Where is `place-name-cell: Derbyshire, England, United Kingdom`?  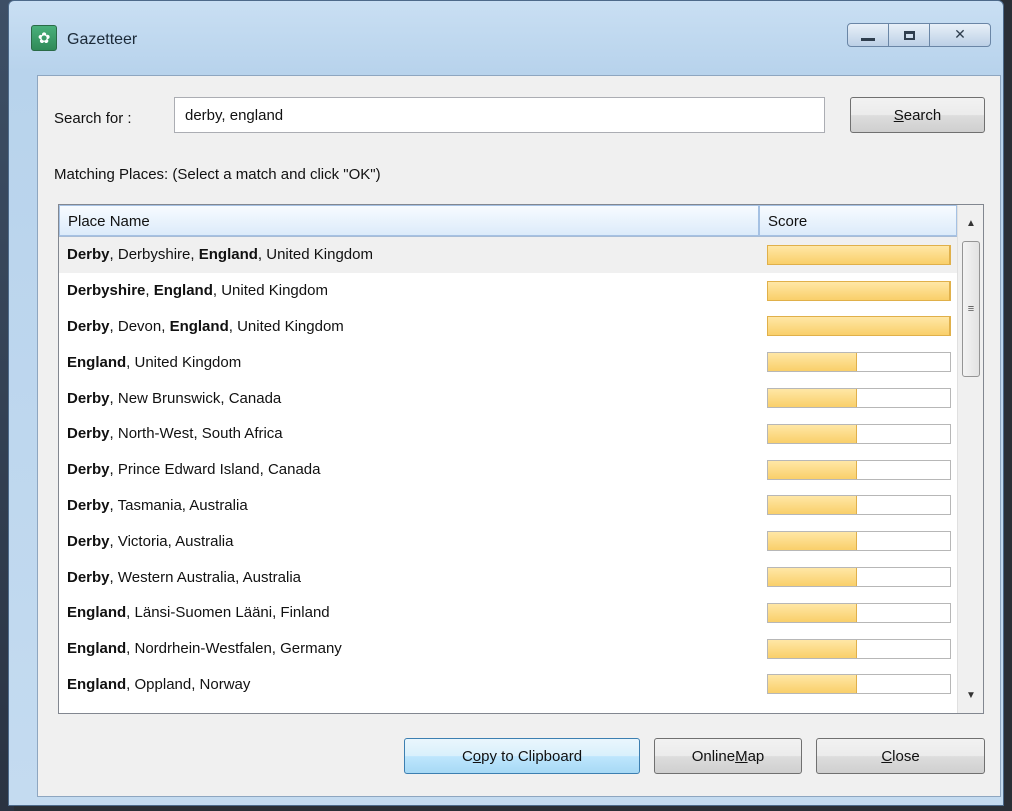
place-name-cell: Derbyshire, England, United Kingdom is located at coordinates (197, 290).